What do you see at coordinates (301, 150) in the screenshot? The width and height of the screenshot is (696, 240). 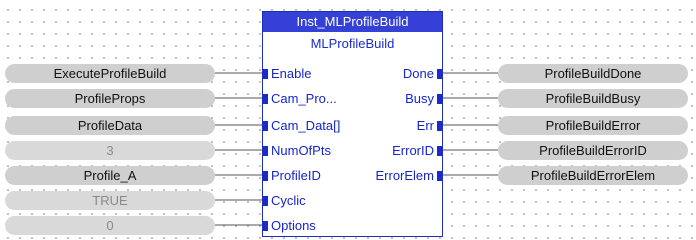 I see `pin-numofpts: NumOfPts` at bounding box center [301, 150].